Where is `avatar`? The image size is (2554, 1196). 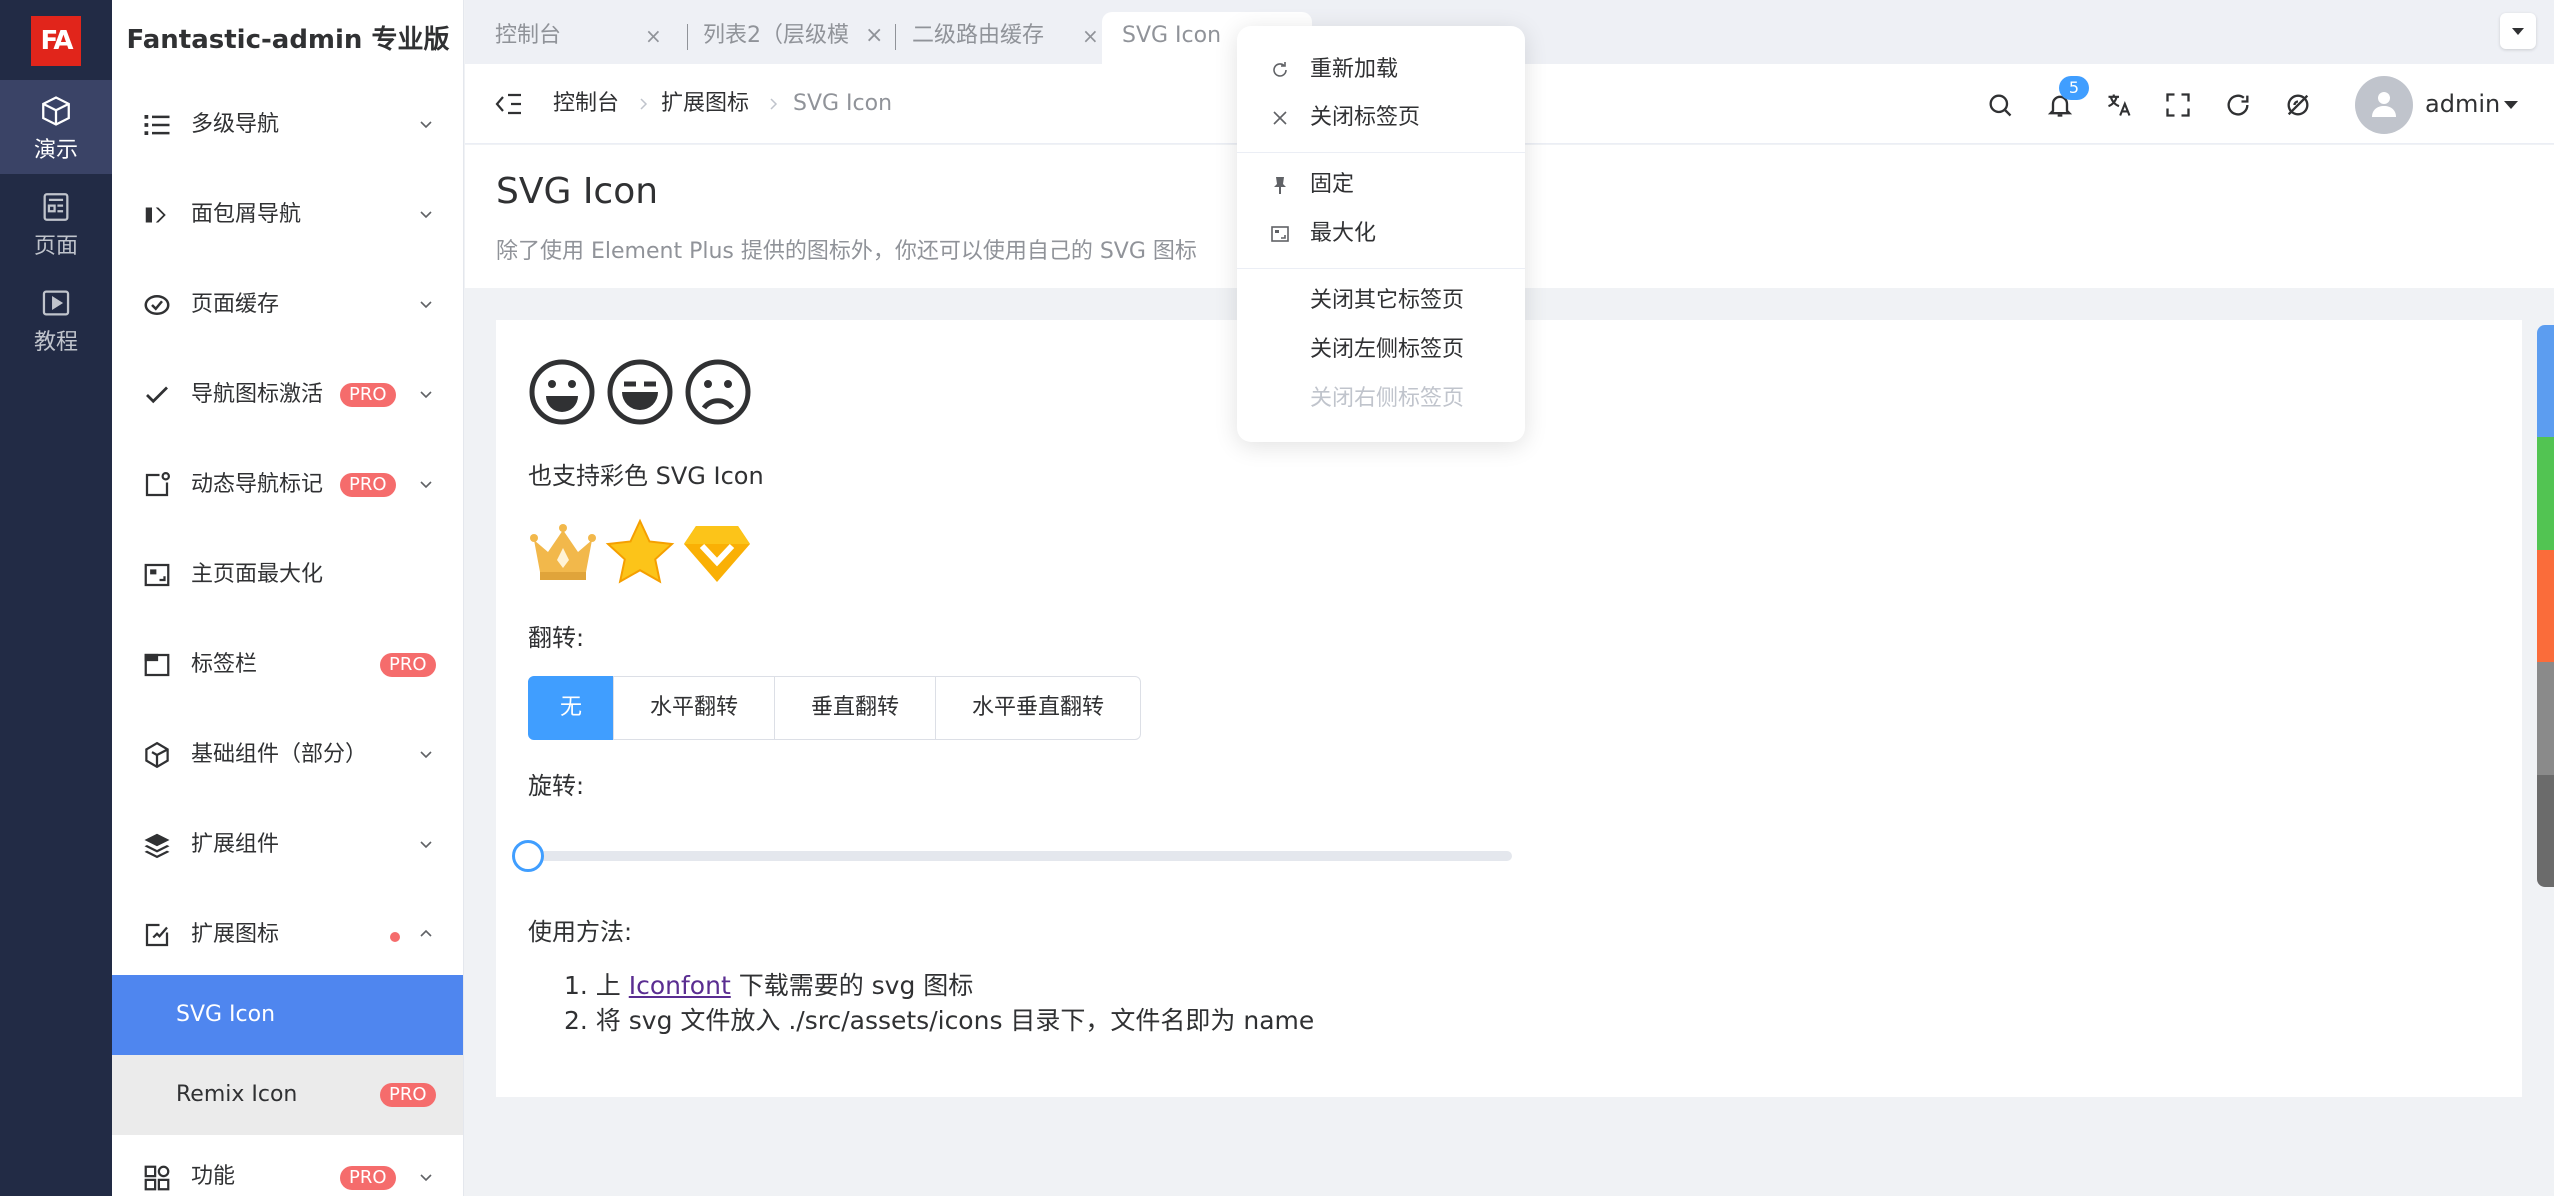 avatar is located at coordinates (2384, 105).